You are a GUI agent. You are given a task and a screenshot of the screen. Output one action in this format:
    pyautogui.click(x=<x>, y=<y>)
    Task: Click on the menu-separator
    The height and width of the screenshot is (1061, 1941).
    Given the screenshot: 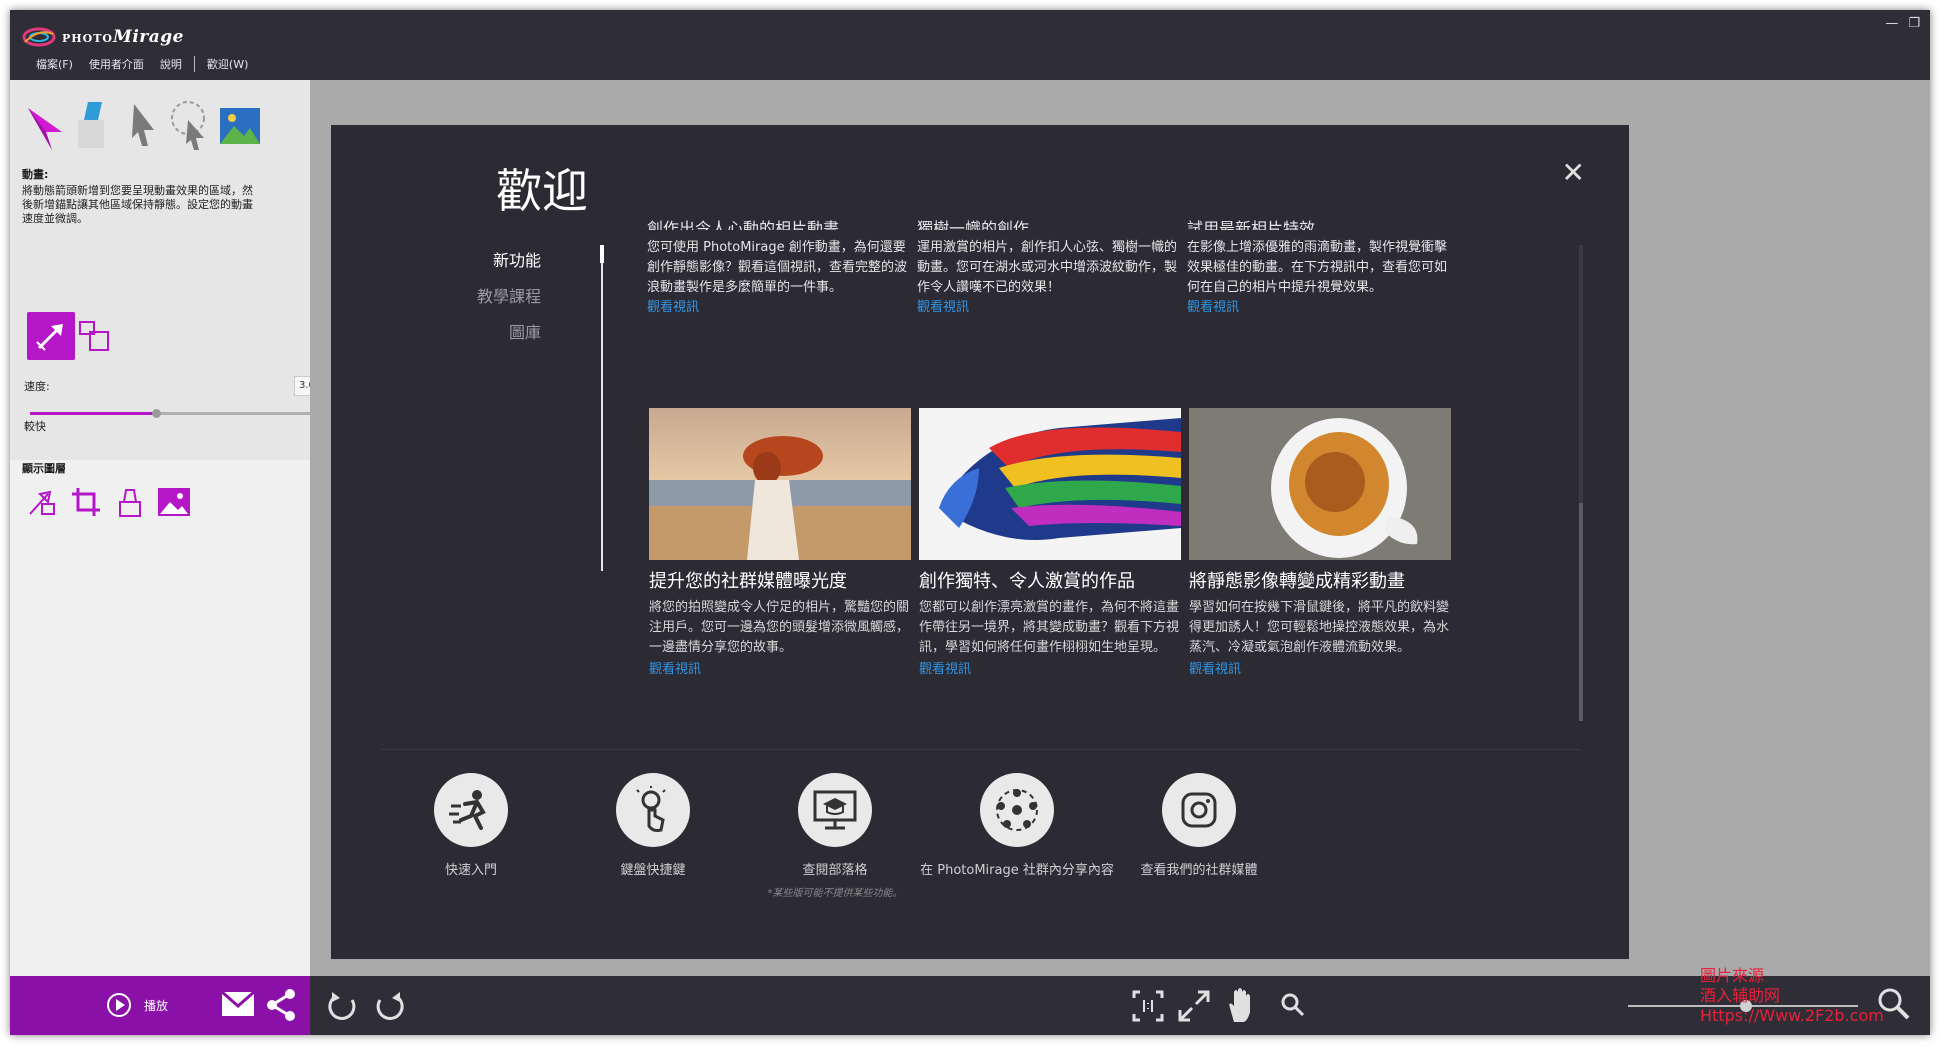 What is the action you would take?
    pyautogui.click(x=194, y=64)
    